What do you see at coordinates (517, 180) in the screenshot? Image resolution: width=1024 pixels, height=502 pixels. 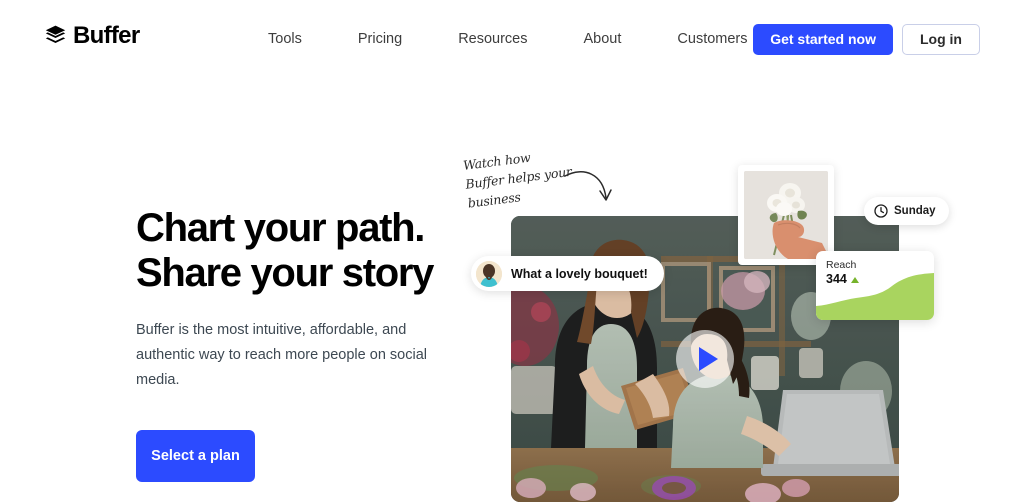 I see `annotation-text: Watch how Buffer helps your business` at bounding box center [517, 180].